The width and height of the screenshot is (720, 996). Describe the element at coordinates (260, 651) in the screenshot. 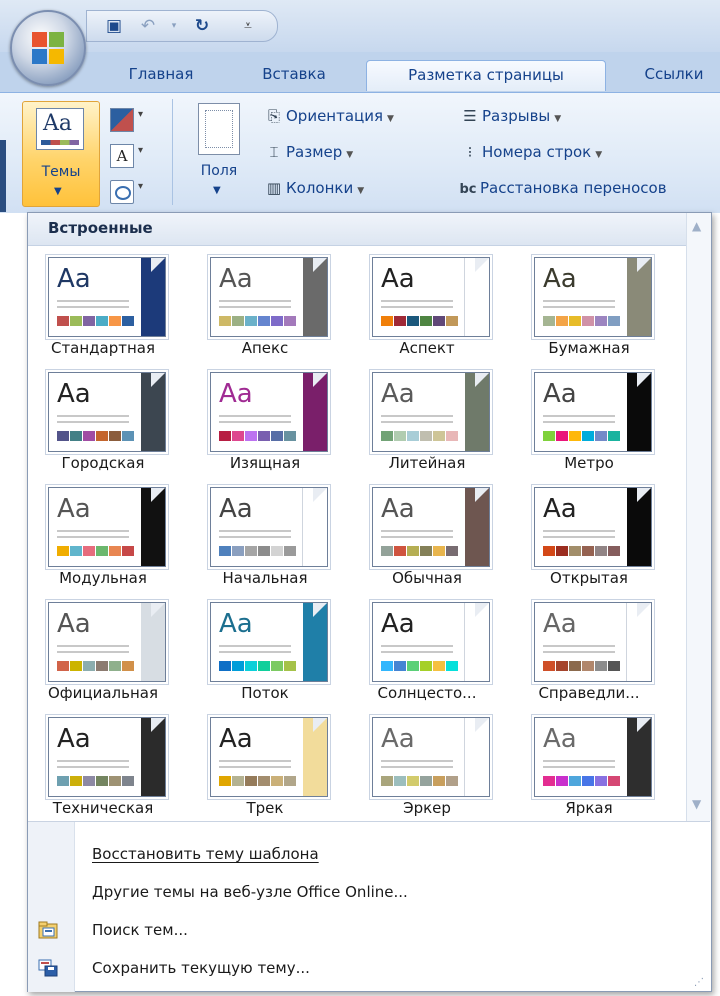

I see `theme-item: Aa Поток` at that location.